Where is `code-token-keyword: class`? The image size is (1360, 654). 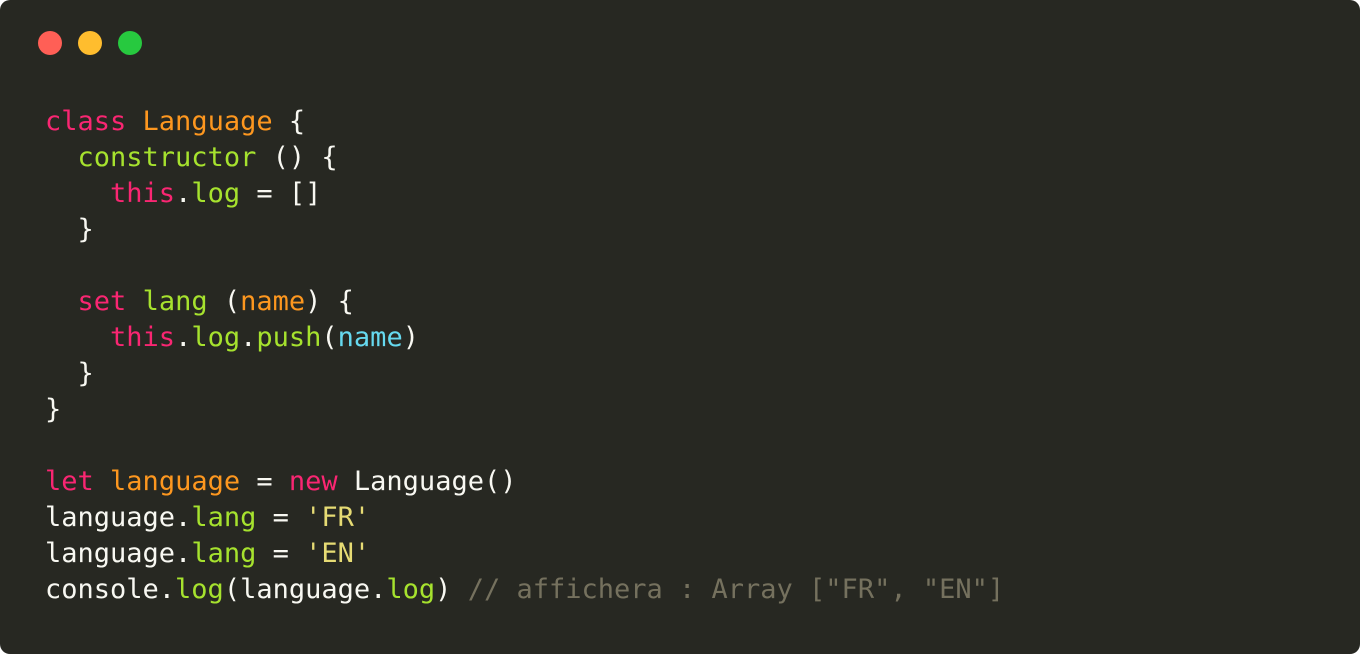
code-token-keyword: class is located at coordinates (86, 121).